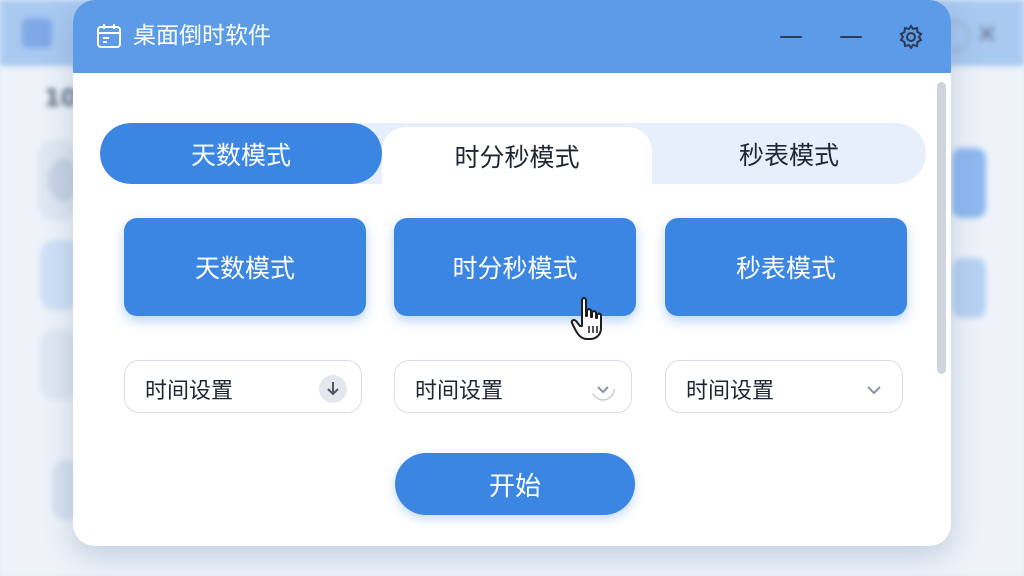 The image size is (1024, 576). Describe the element at coordinates (586, 318) in the screenshot. I see `hand-cursor-icon` at that location.